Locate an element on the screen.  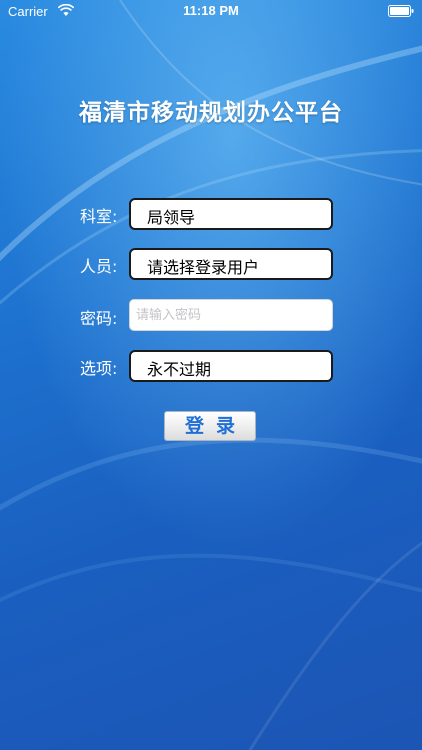
option-select: 永不过期 is located at coordinates (231, 366).